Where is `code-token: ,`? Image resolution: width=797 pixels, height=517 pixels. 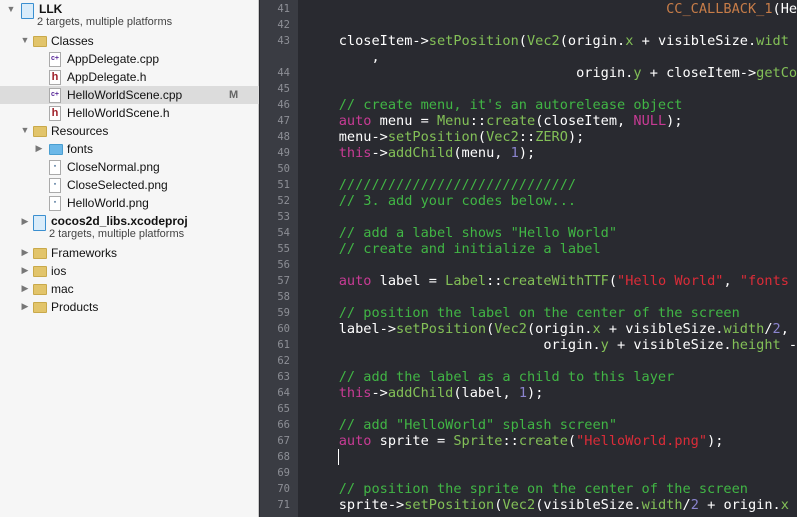
code-token: , is located at coordinates (731, 281).